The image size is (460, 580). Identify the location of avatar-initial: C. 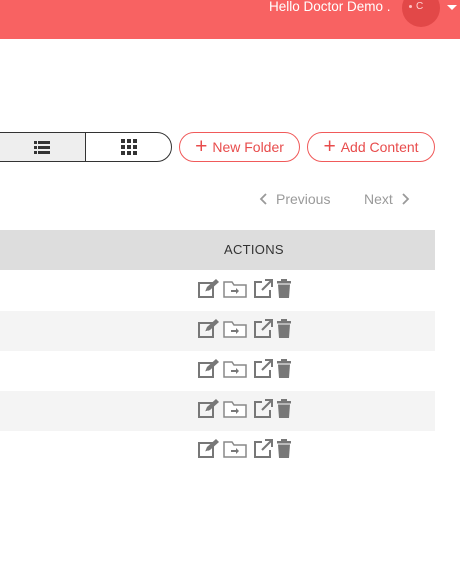
(420, 6).